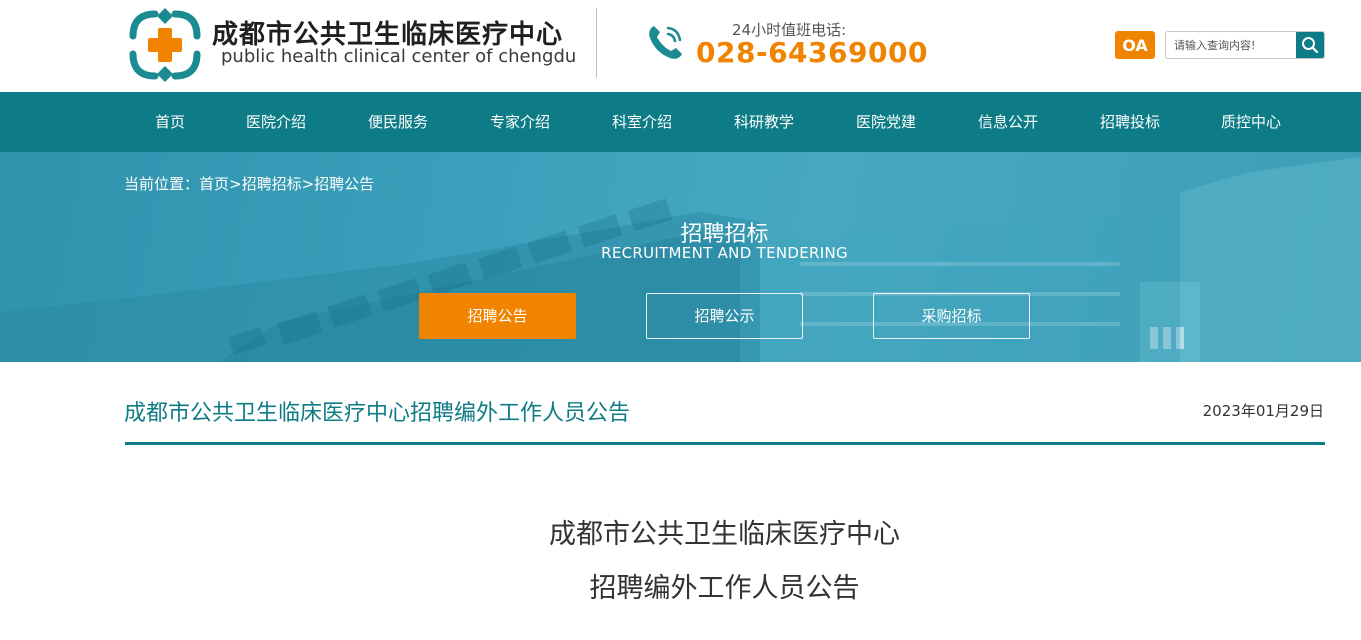  I want to click on nav-item-info: 信息公开, so click(1008, 122).